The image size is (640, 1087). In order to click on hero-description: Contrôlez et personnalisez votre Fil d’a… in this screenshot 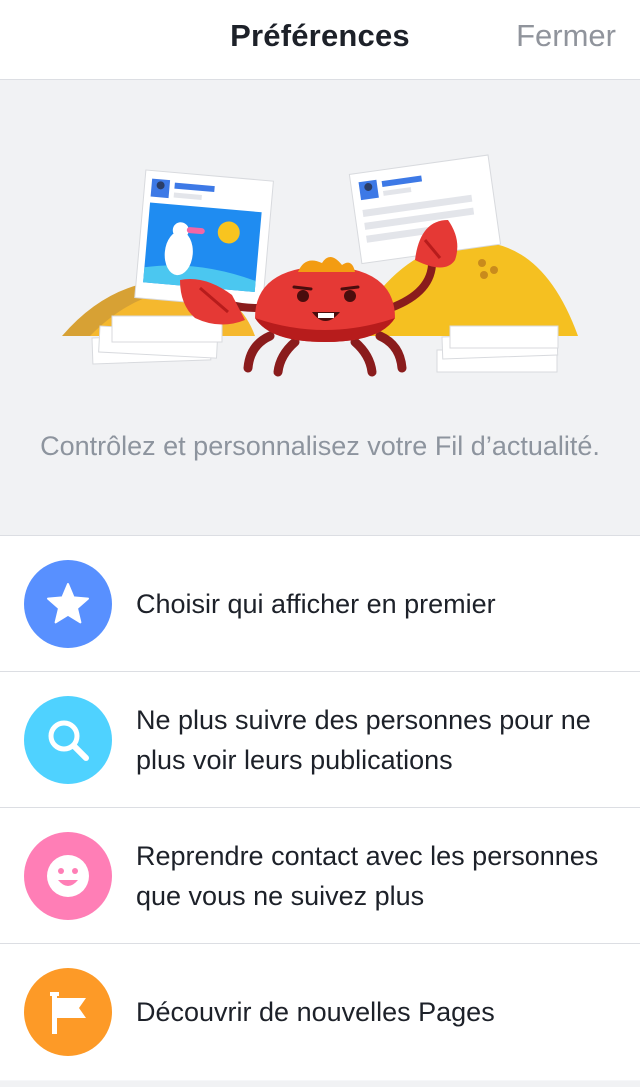, I will do `click(320, 446)`.